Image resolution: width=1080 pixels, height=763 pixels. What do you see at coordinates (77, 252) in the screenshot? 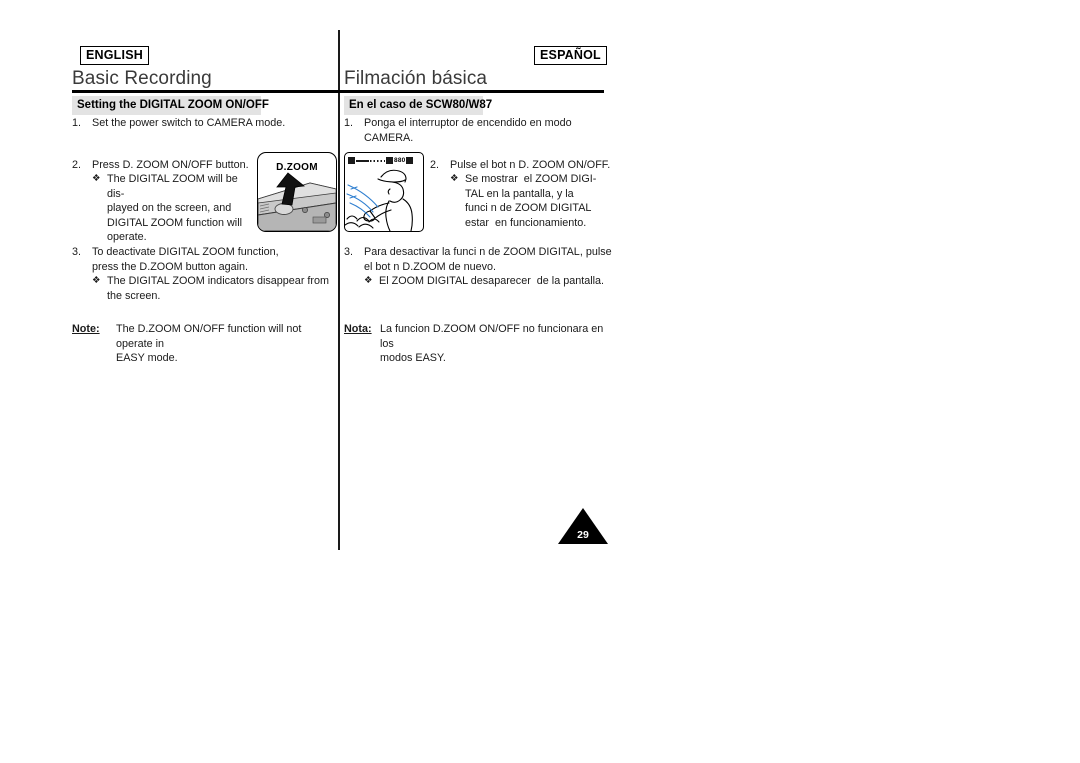
I see `step-number-en-3: 3.` at bounding box center [77, 252].